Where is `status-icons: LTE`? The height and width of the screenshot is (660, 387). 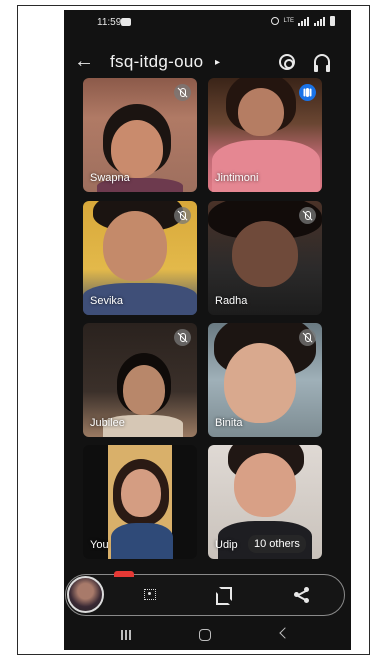 status-icons: LTE is located at coordinates (303, 21).